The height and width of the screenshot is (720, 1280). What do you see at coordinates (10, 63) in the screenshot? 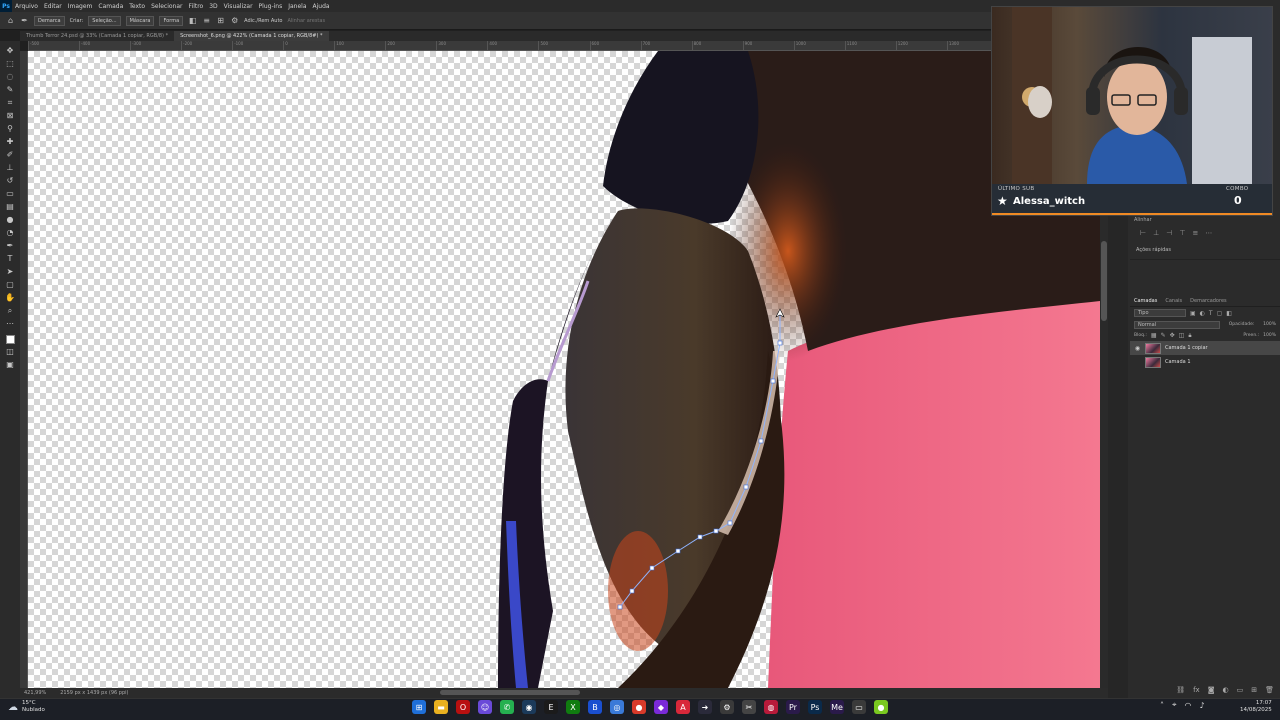
I see `marquee-tool-icon: ⬚` at bounding box center [10, 63].